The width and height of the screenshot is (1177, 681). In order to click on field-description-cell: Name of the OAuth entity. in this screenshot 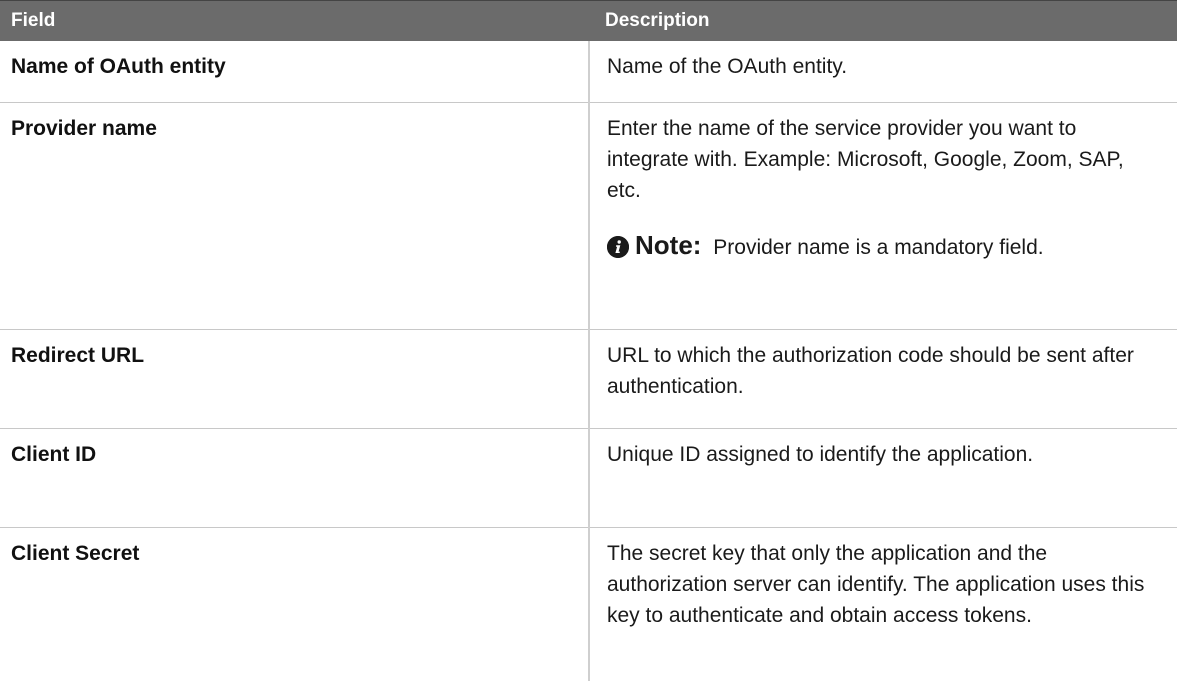, I will do `click(883, 72)`.